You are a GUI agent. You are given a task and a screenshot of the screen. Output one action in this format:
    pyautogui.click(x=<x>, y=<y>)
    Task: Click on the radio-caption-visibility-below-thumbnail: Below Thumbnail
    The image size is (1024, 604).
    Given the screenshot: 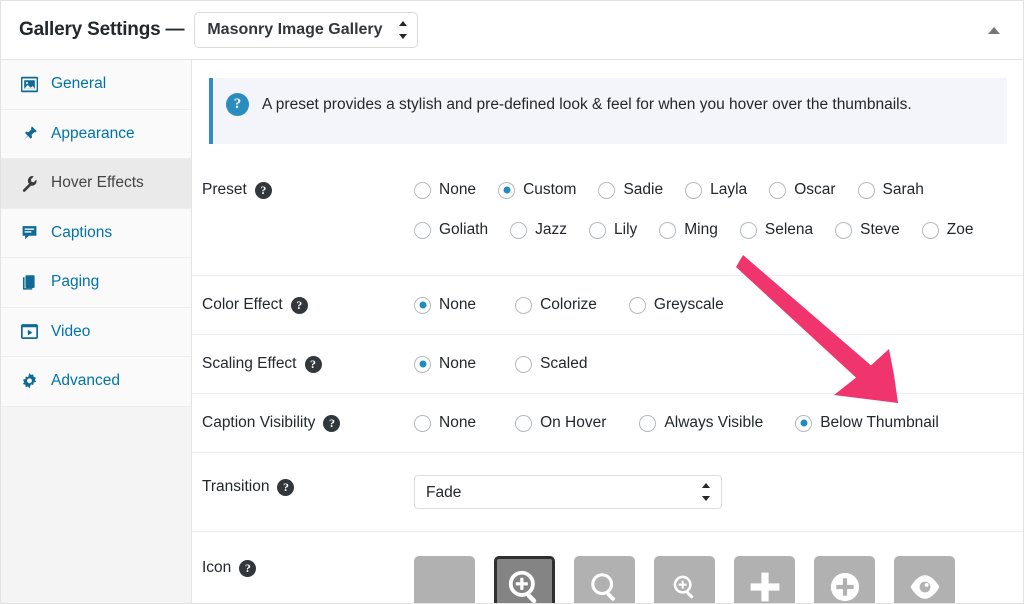 What is the action you would take?
    pyautogui.click(x=867, y=423)
    